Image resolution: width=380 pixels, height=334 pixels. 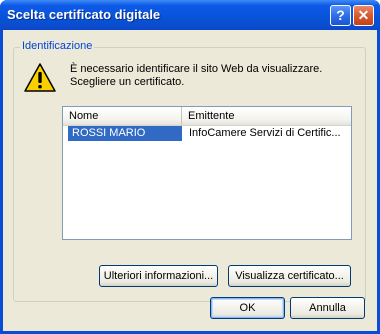 I want to click on window-title: Scelta certificato digitale, so click(x=84, y=14).